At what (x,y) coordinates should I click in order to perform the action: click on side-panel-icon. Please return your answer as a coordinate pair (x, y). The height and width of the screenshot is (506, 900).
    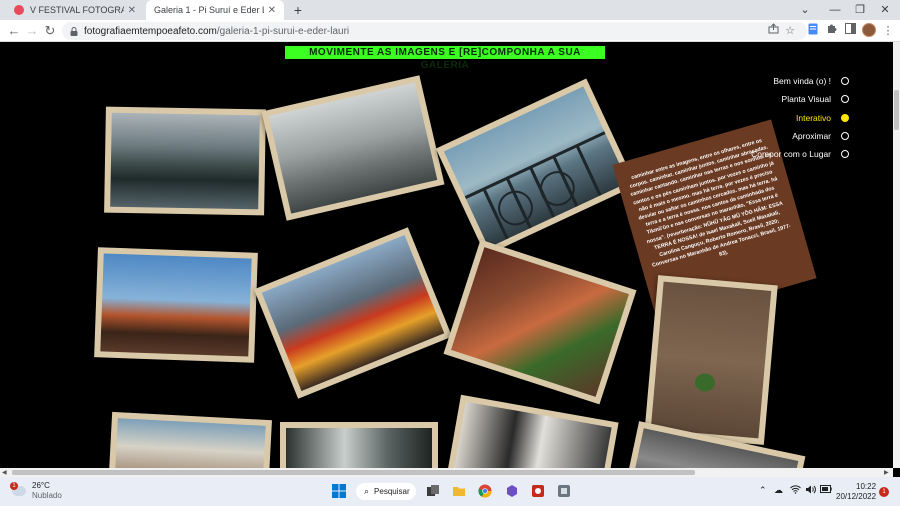
    Looking at the image, I should click on (850, 31).